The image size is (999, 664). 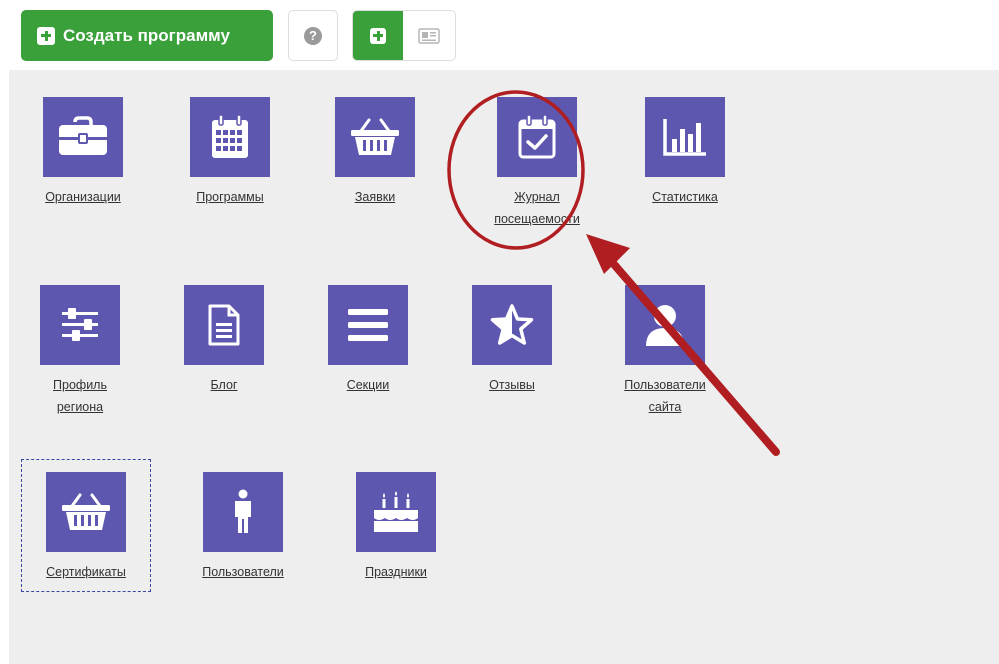 I want to click on tile-region-profile: Профиль региона, so click(x=80, y=351).